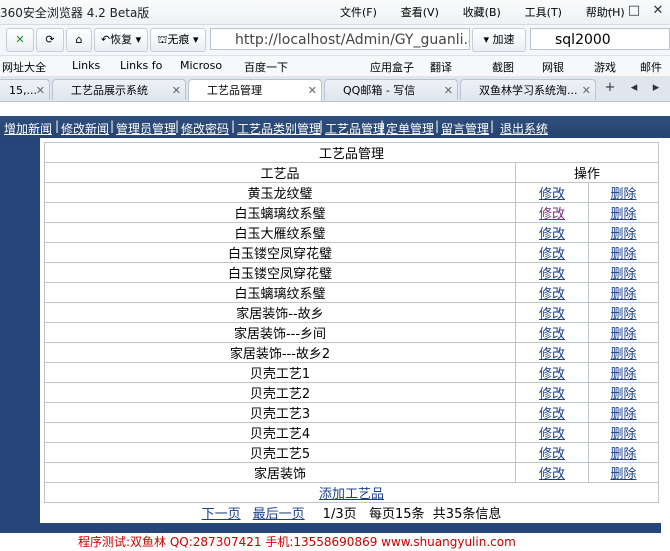  What do you see at coordinates (279, 128) in the screenshot?
I see `nav-category-manage: 工艺品类别管理` at bounding box center [279, 128].